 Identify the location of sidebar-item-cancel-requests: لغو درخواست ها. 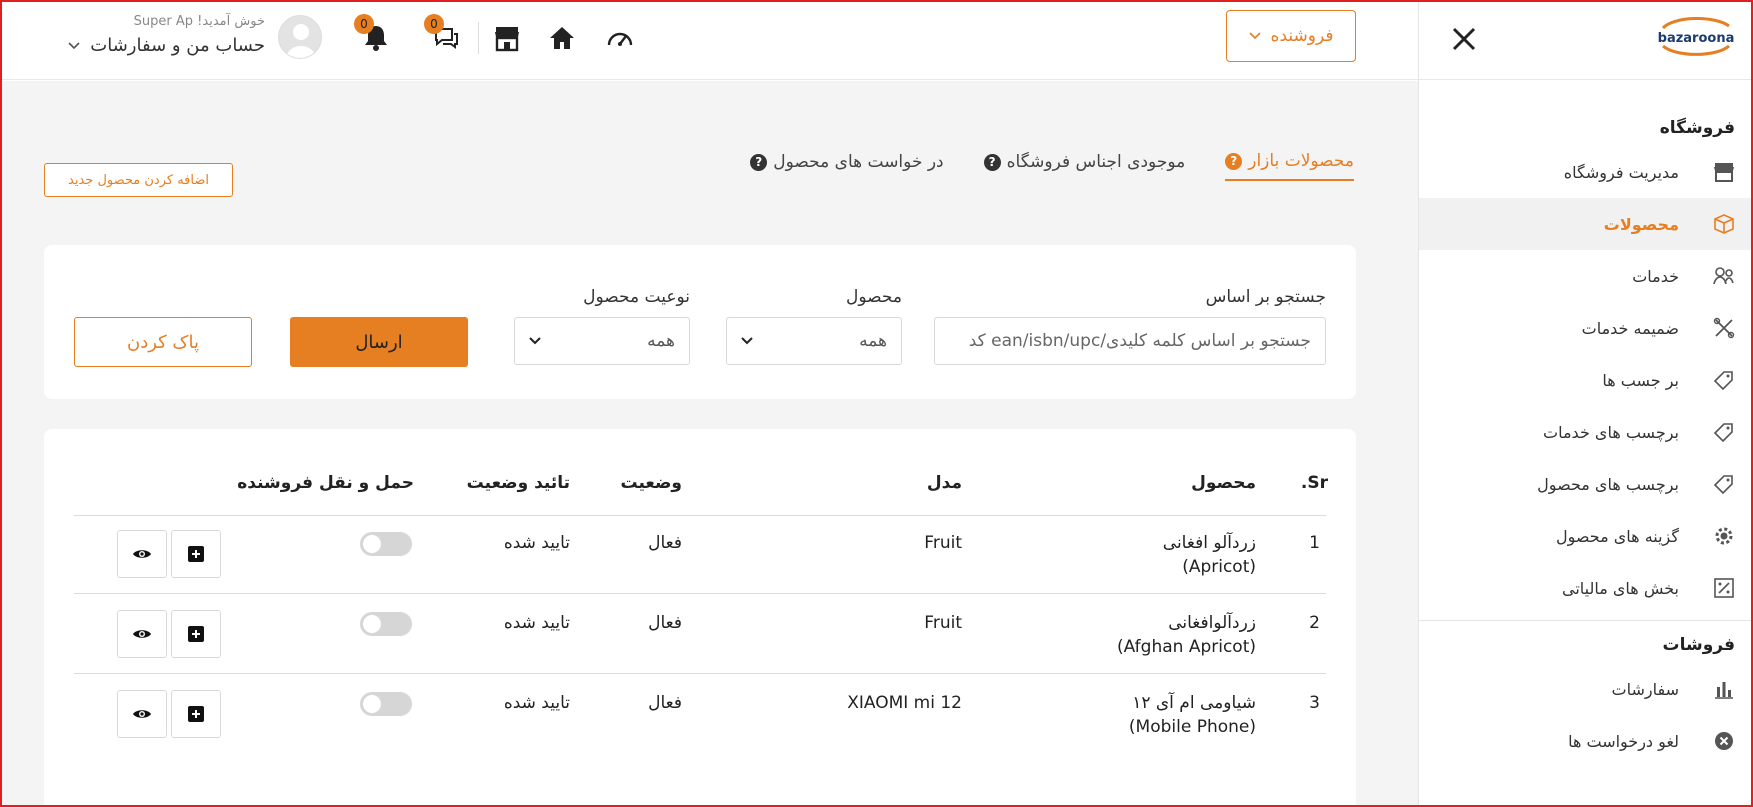
(1586, 741).